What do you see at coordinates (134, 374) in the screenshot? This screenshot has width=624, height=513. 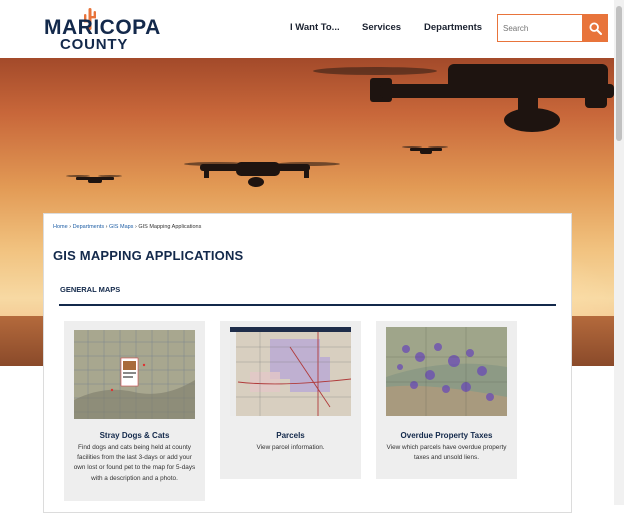 I see `stray-dogs-map-thumbnail` at bounding box center [134, 374].